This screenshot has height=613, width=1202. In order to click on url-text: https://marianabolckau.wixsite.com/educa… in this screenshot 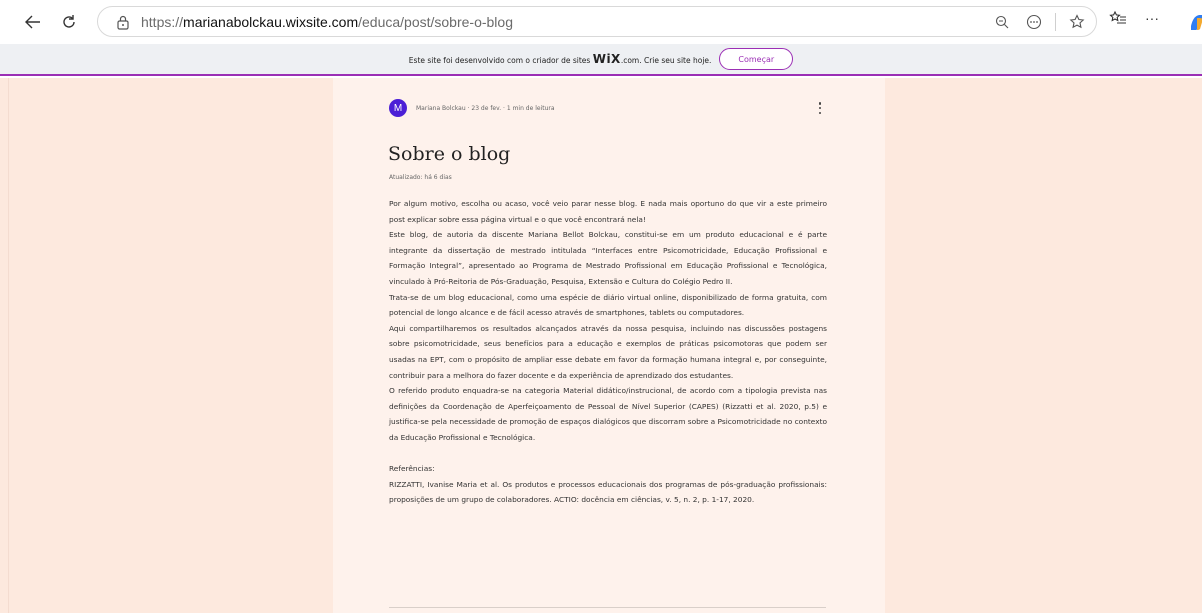, I will do `click(327, 22)`.